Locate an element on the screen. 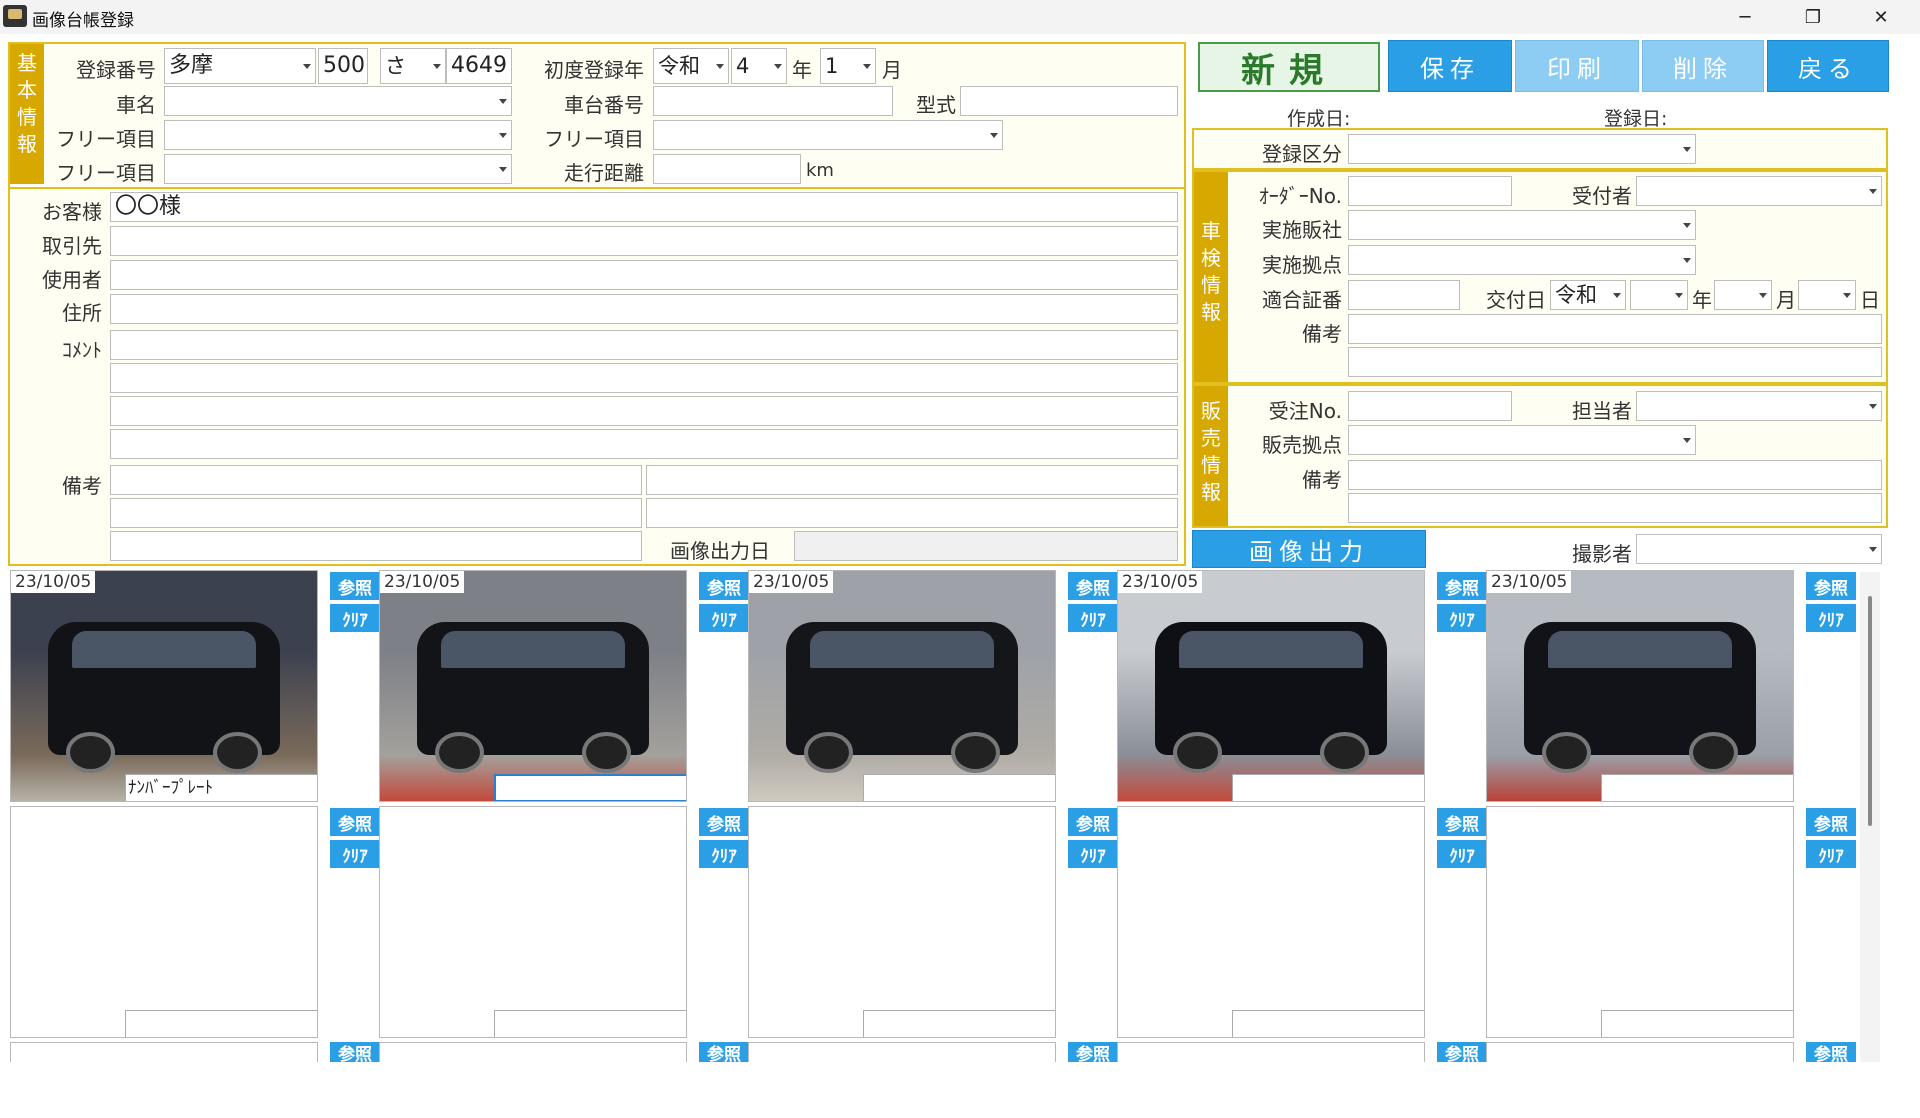 This screenshot has height=1118, width=1920. reg-area-select: 多摩 is located at coordinates (240, 66).